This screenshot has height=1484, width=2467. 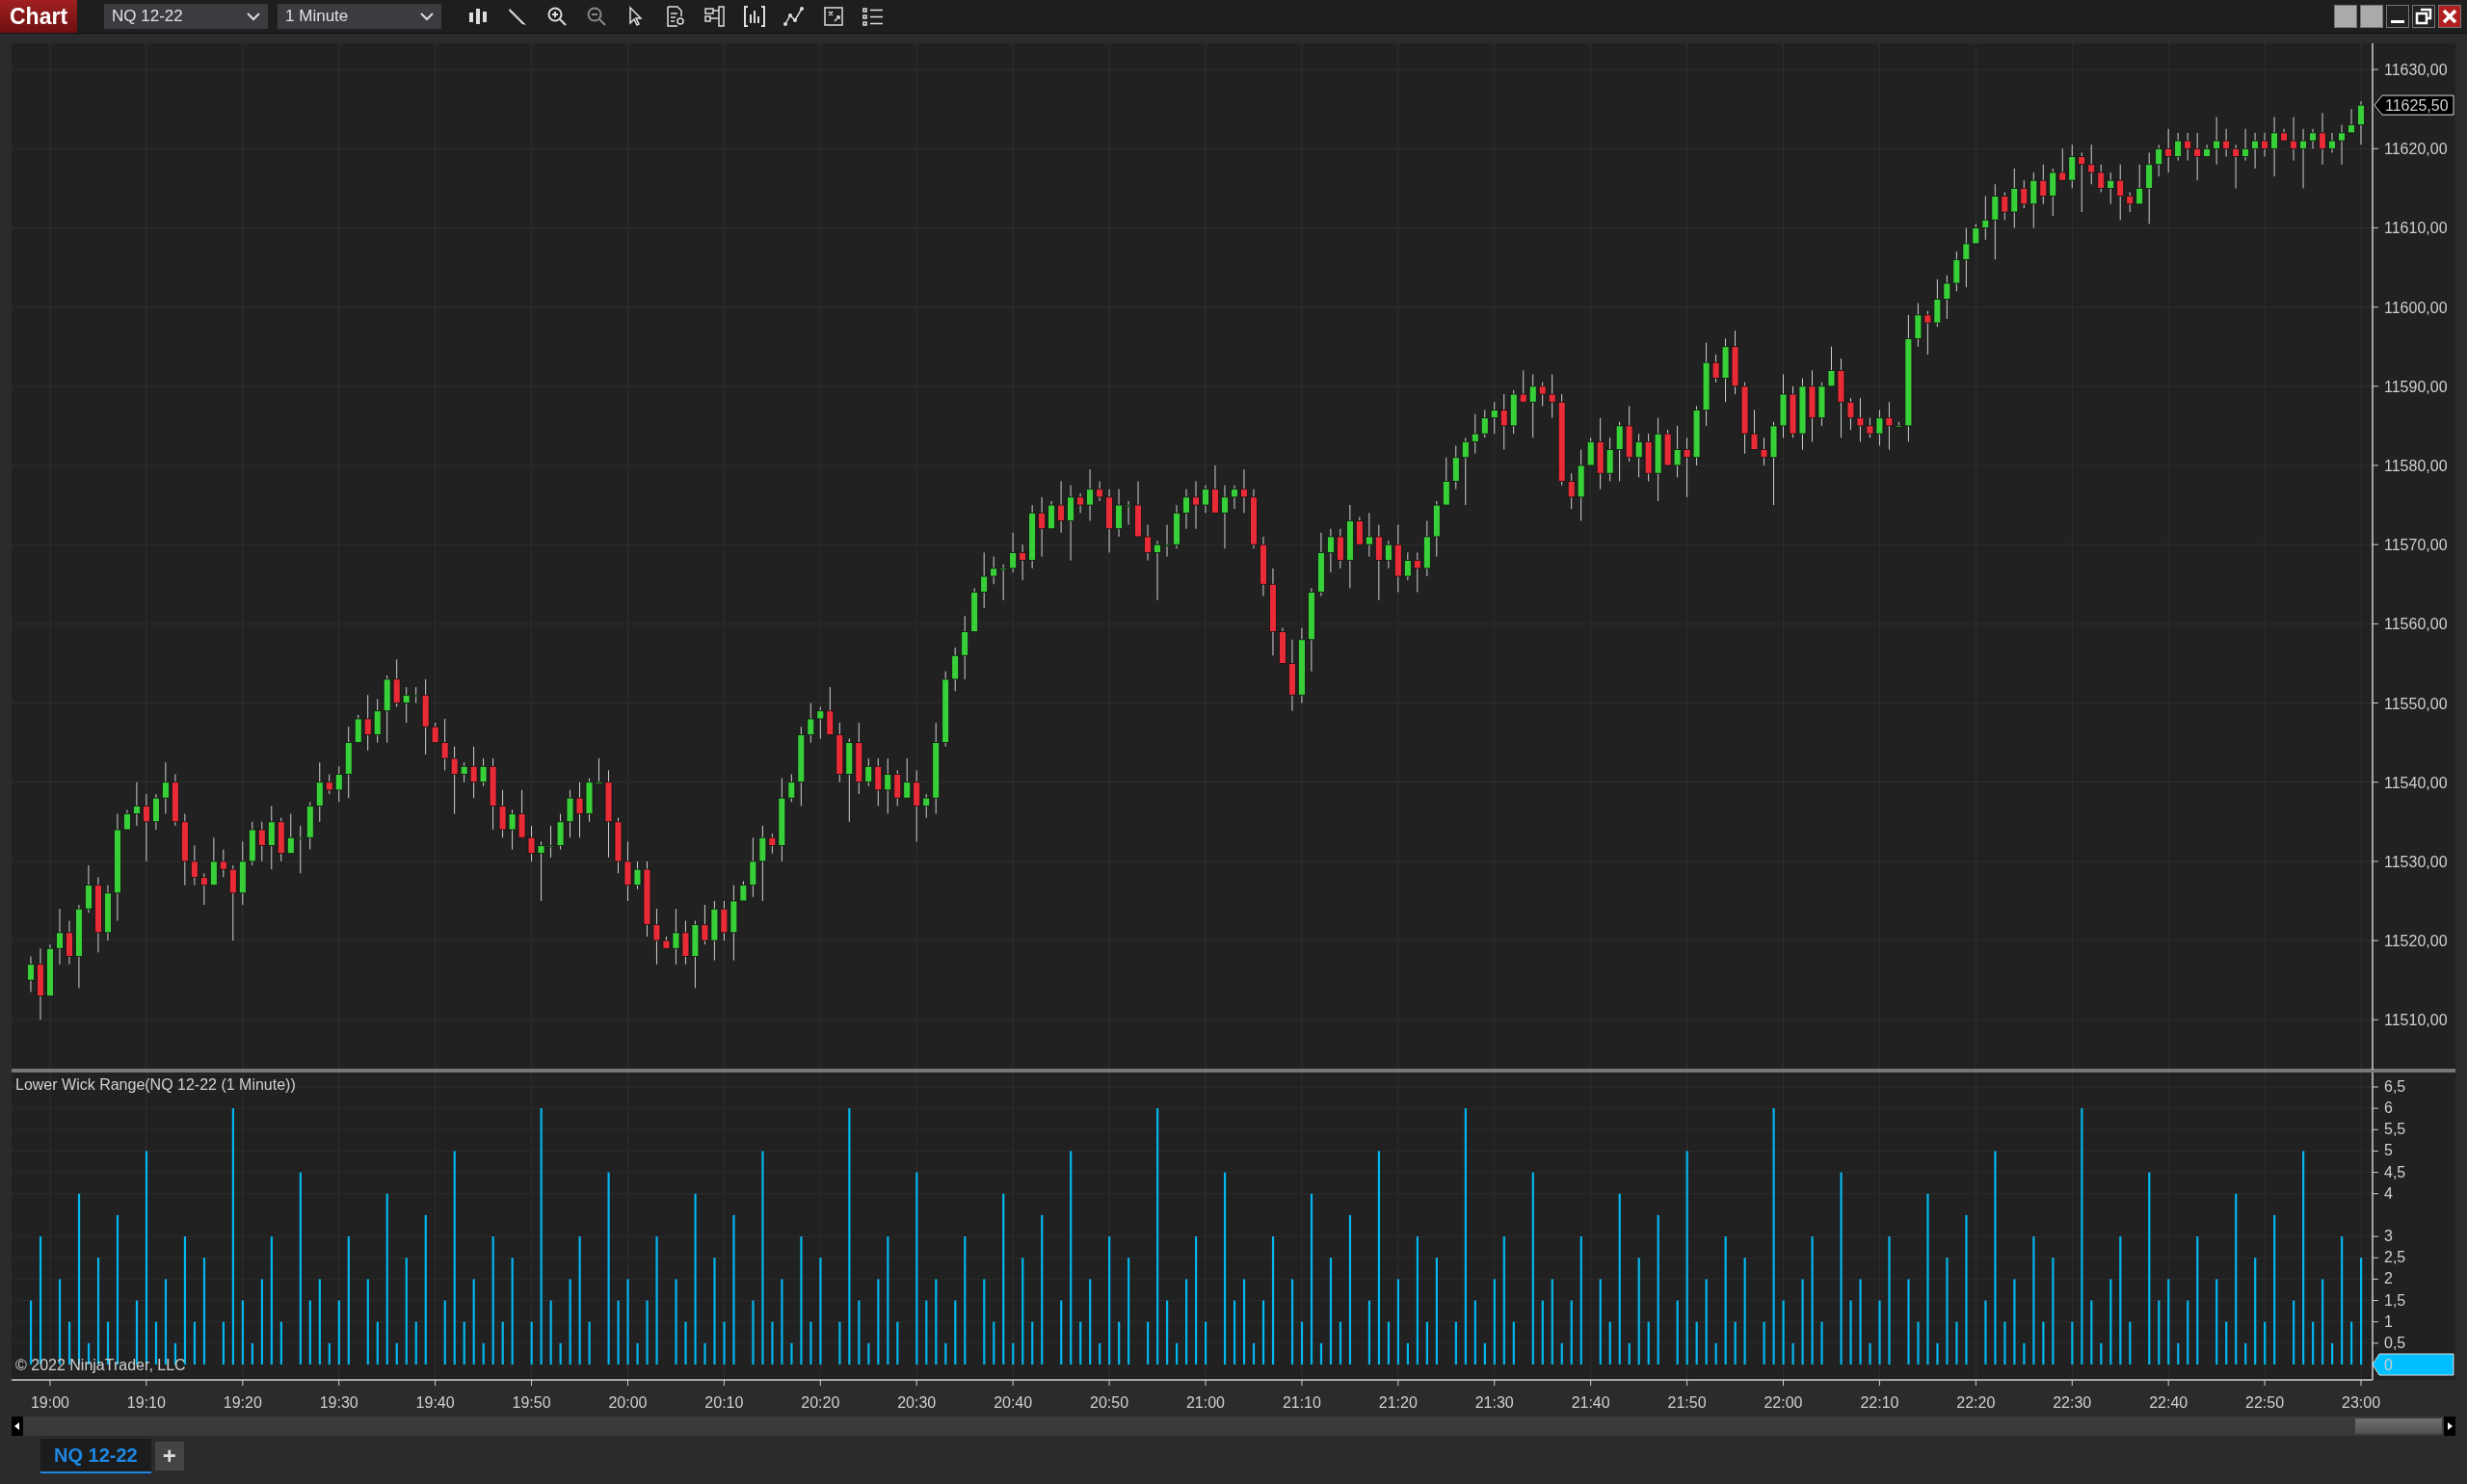 I want to click on indicator-axis-label: 6, so click(x=2388, y=1108).